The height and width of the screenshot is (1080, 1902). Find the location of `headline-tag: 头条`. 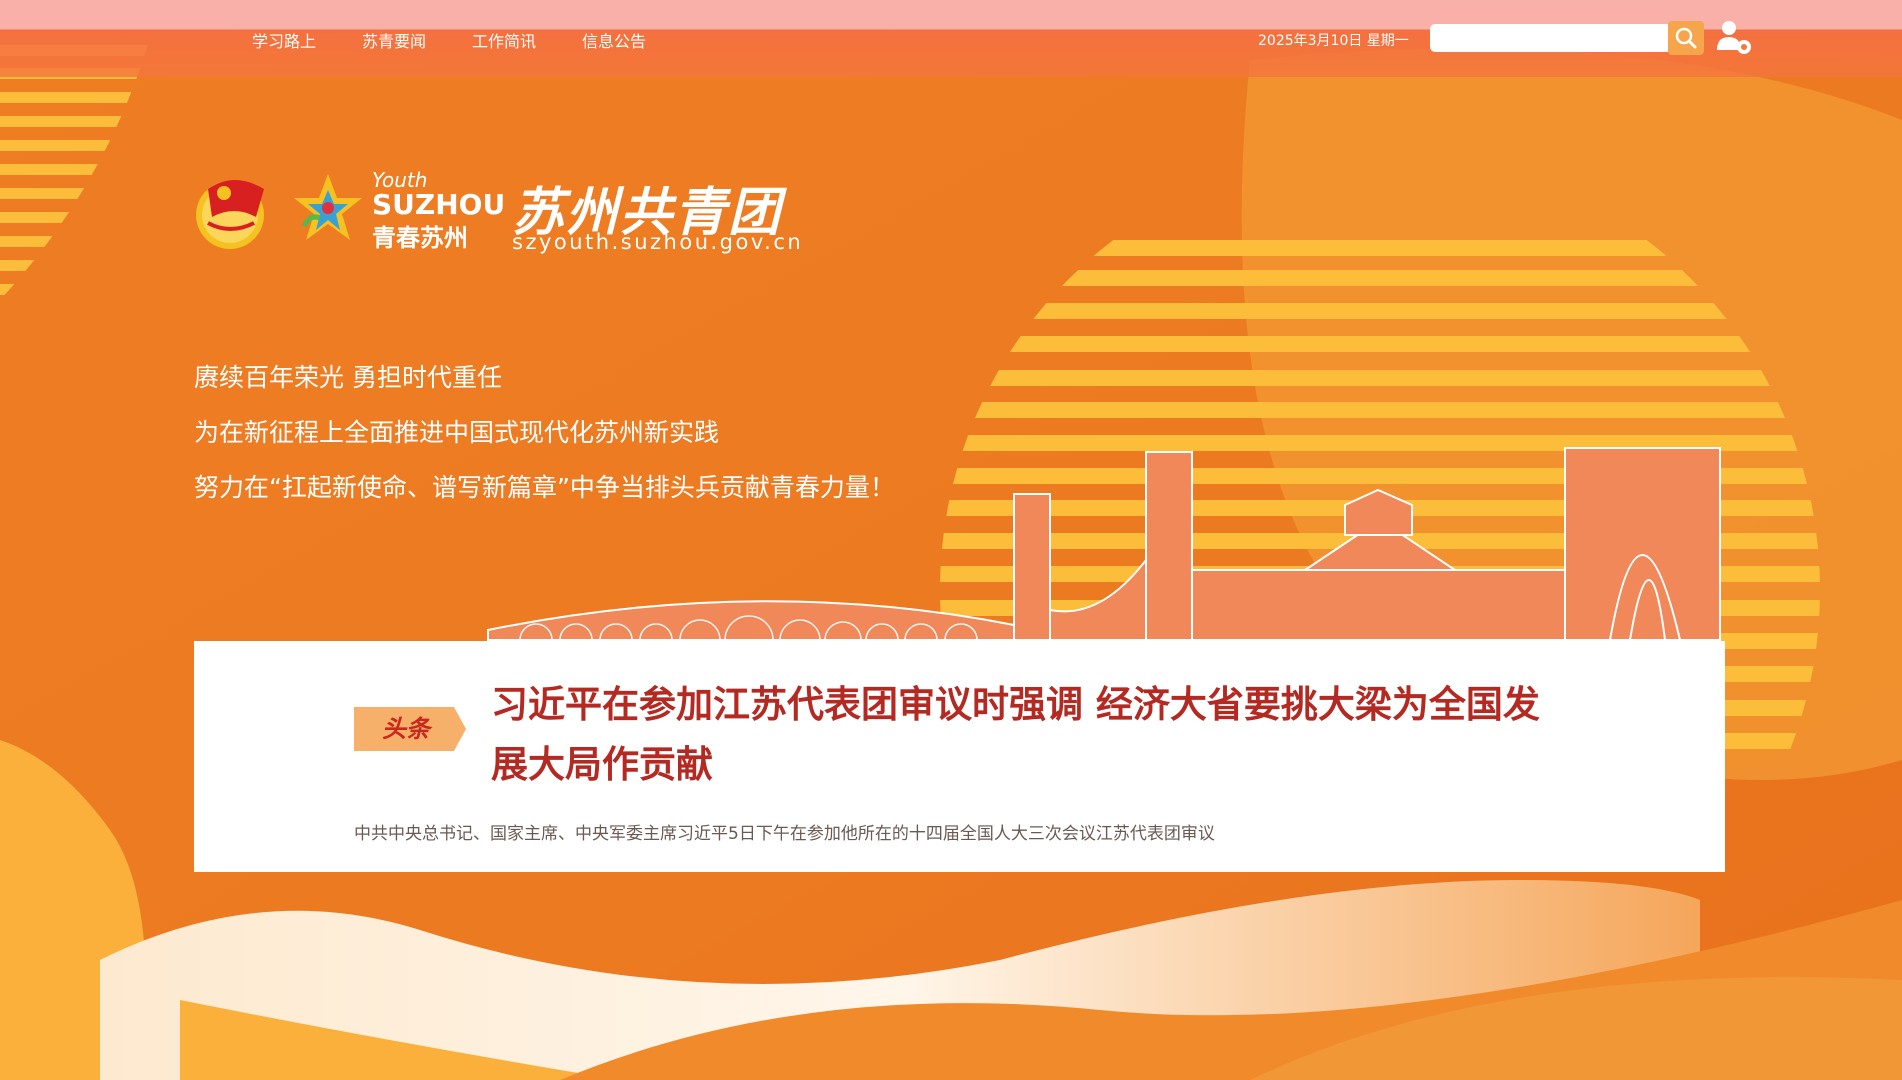

headline-tag: 头条 is located at coordinates (410, 729).